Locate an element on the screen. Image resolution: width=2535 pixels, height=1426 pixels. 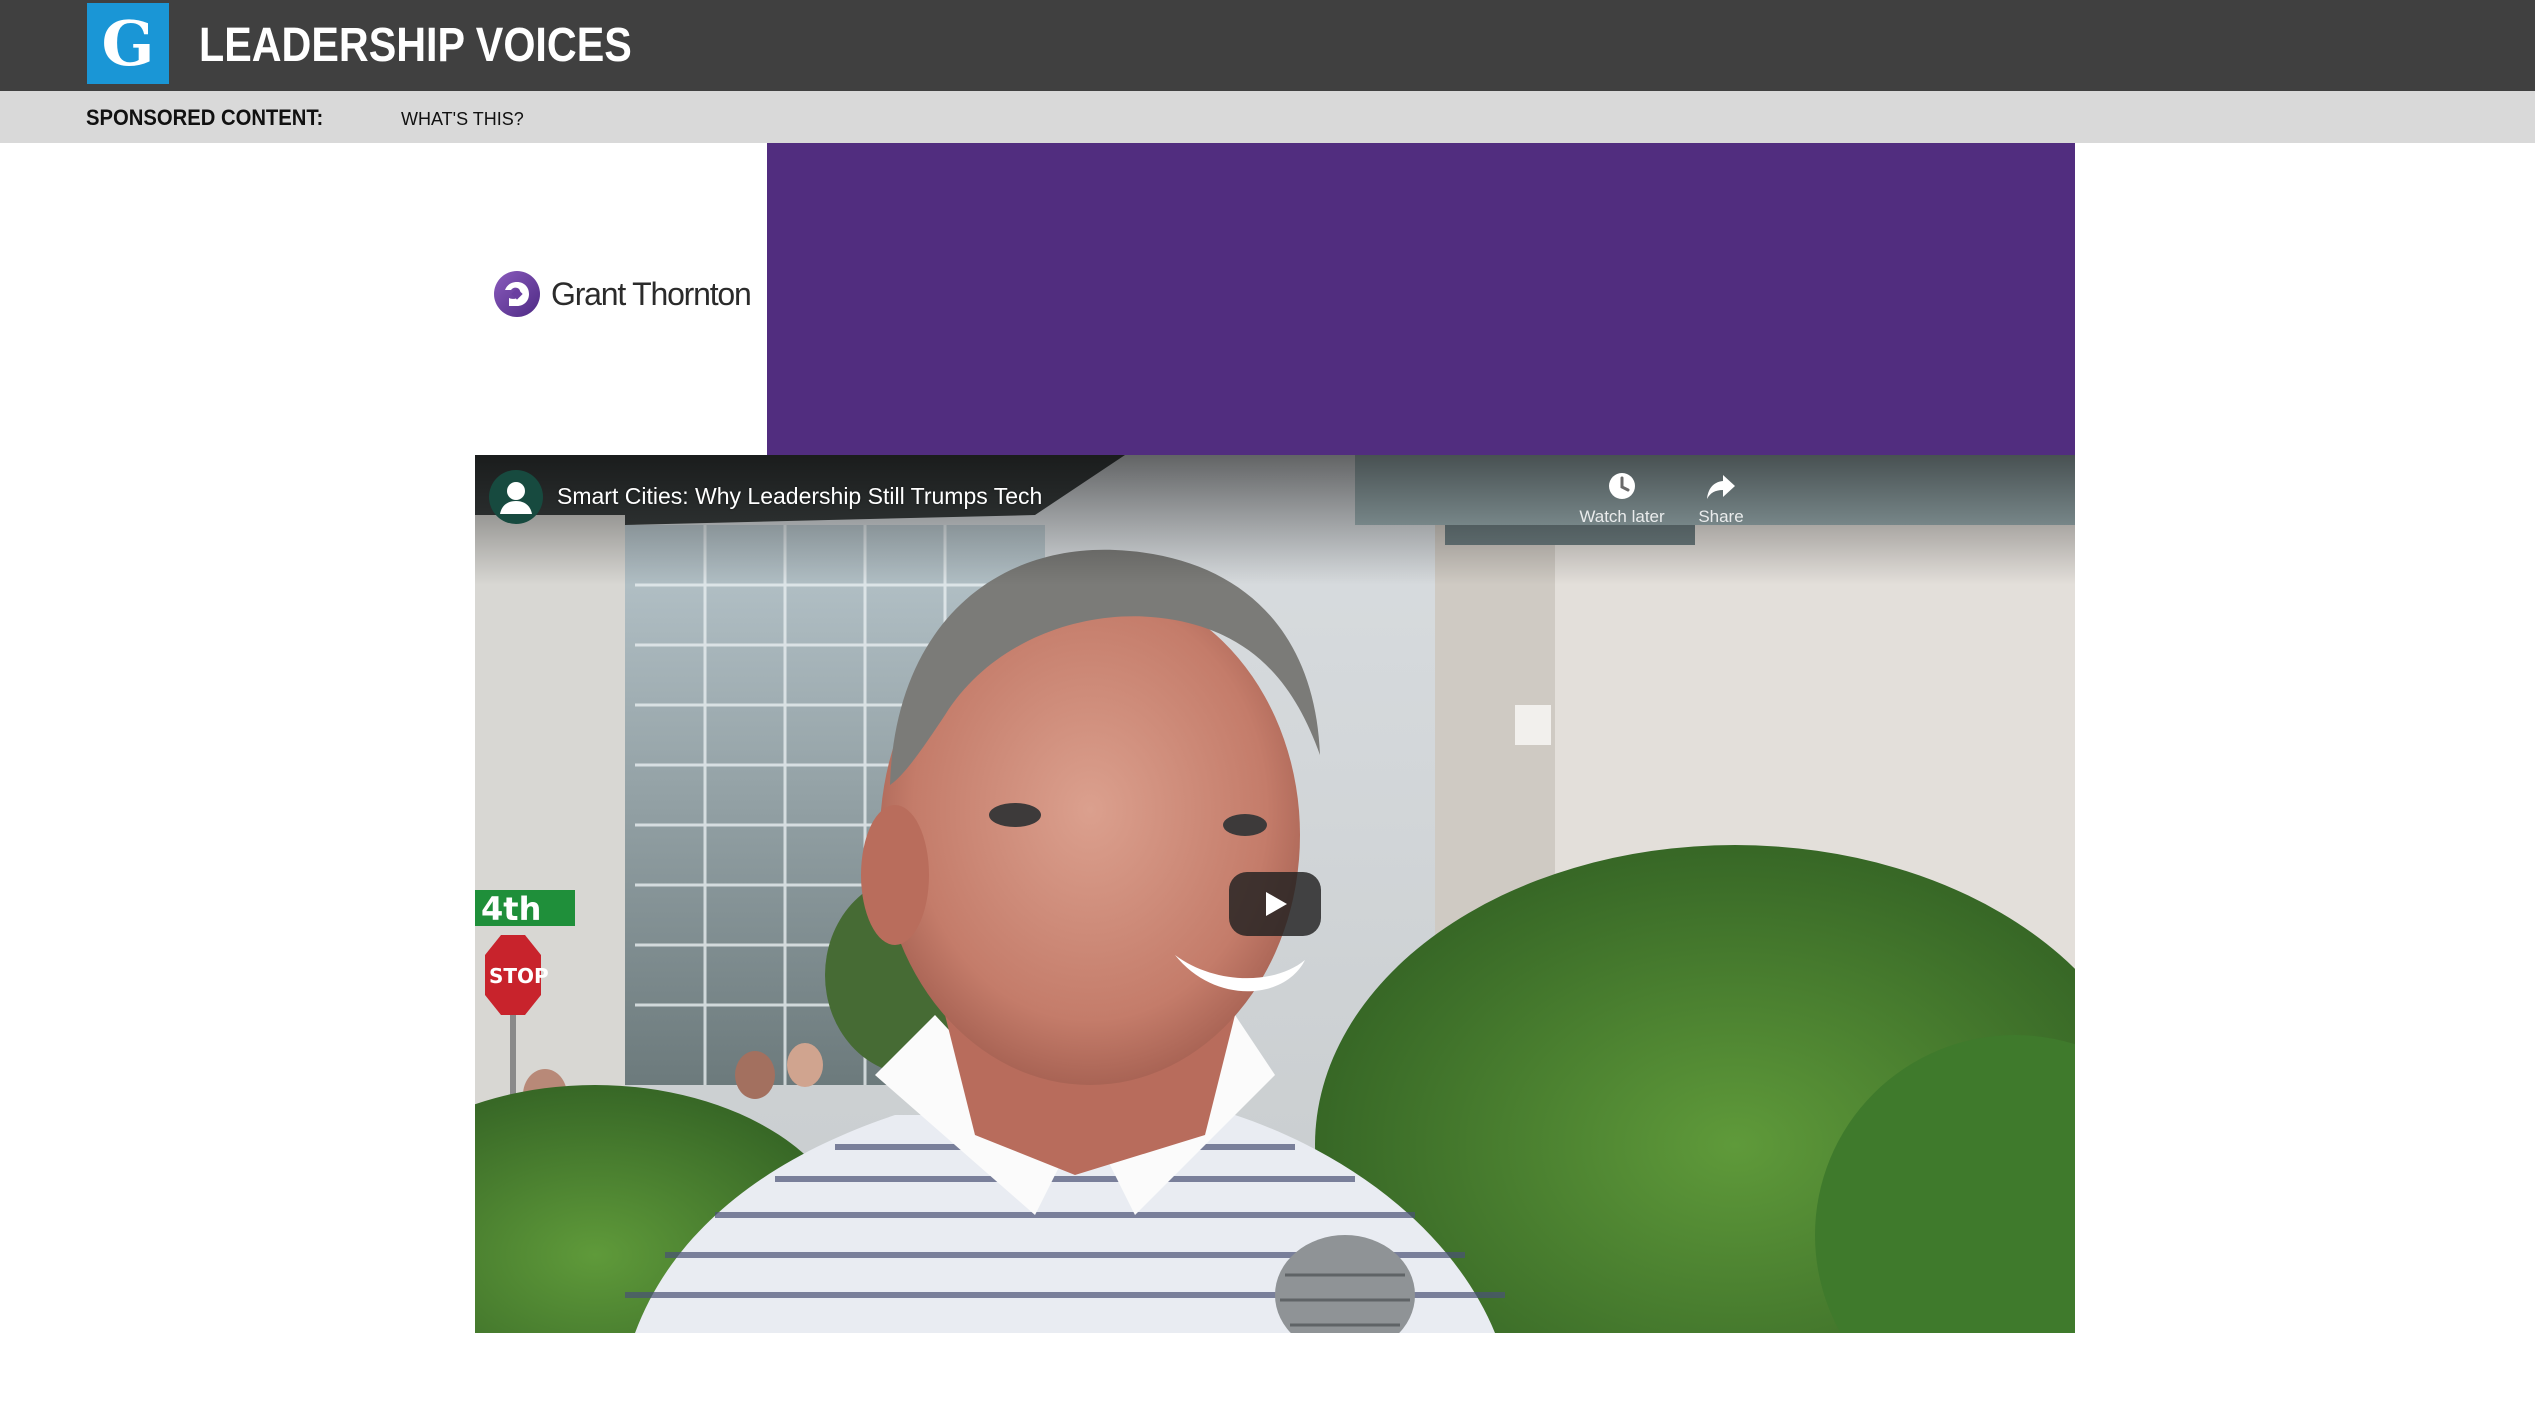
watch-later-button: Watch later is located at coordinates (1622, 498).